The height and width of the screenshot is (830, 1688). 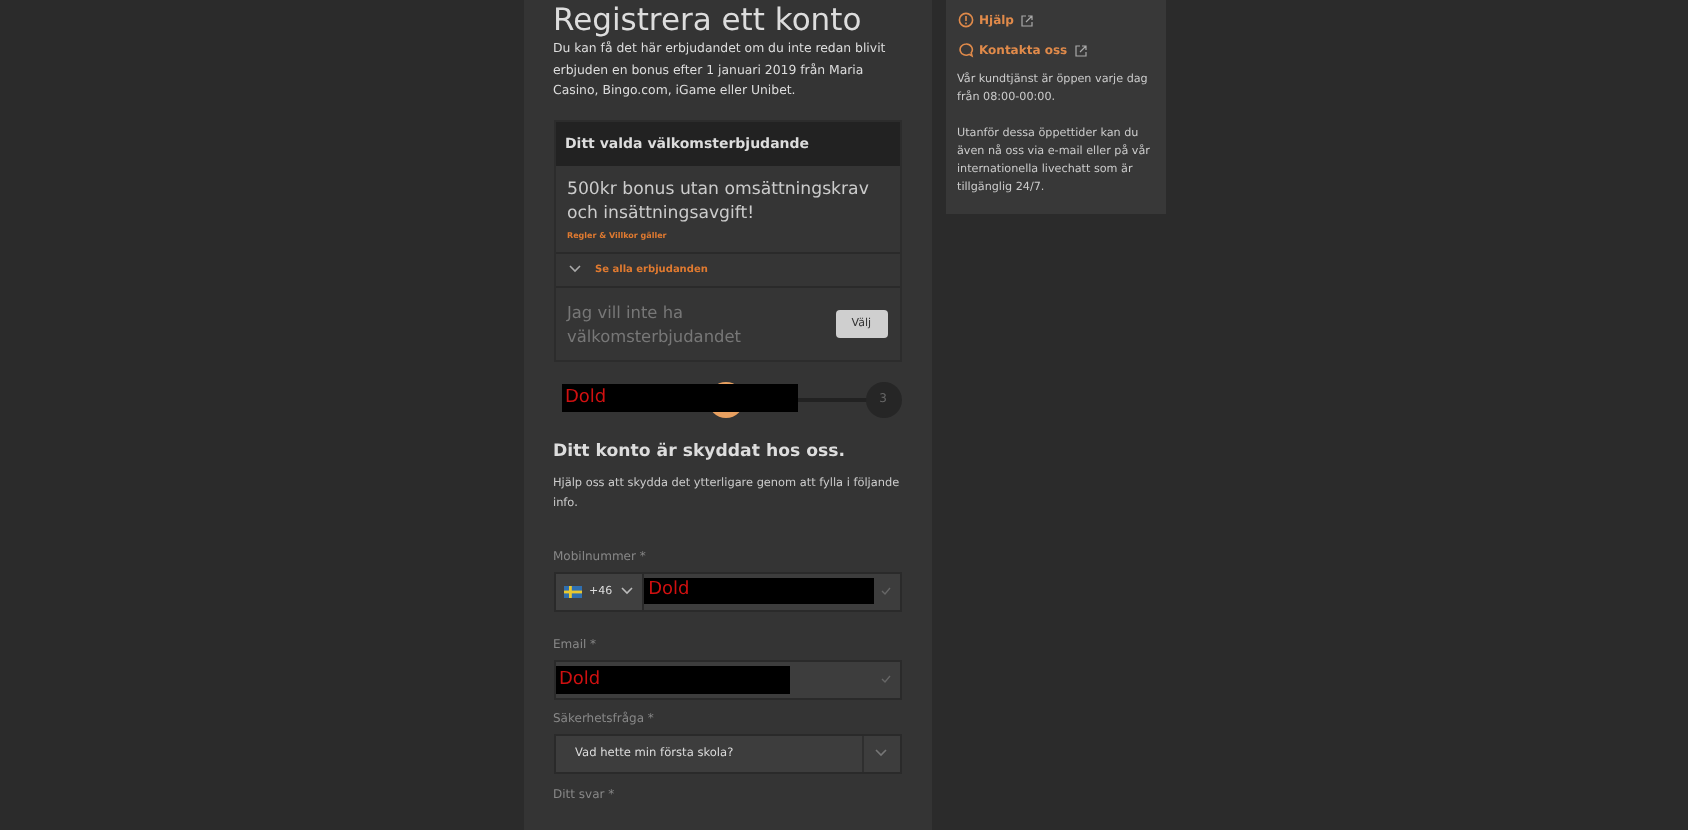 What do you see at coordinates (719, 202) in the screenshot?
I see `offer-text: 500kr bonus utan omsättningskrav och insättningsavgift!` at bounding box center [719, 202].